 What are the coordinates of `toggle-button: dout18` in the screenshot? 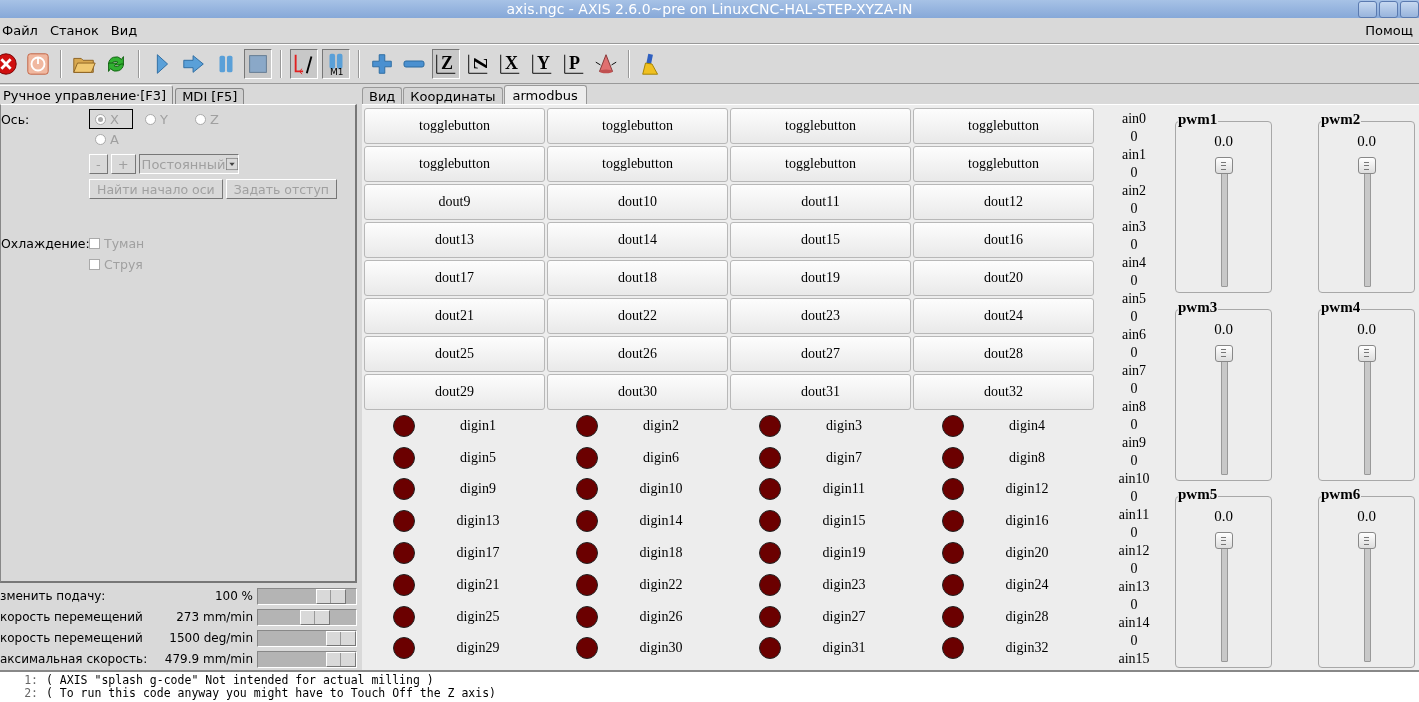 It's located at (637, 278).